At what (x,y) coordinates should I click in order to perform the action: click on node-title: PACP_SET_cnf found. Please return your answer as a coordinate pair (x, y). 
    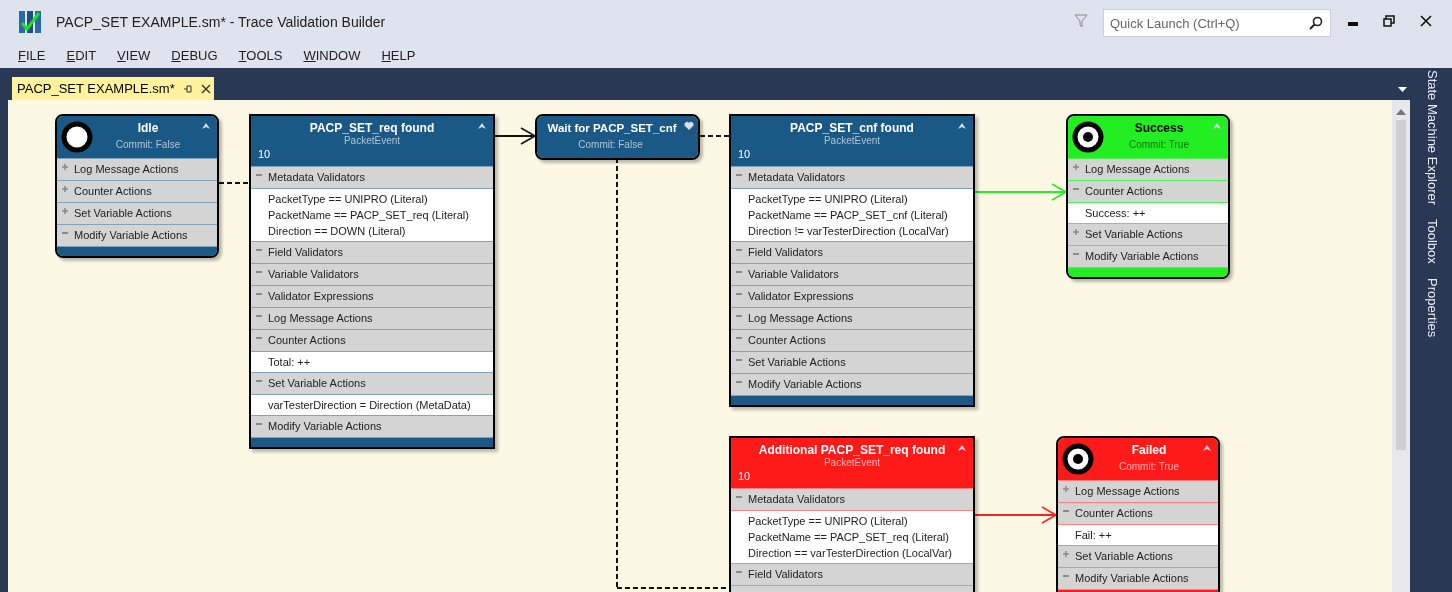
    Looking at the image, I should click on (852, 128).